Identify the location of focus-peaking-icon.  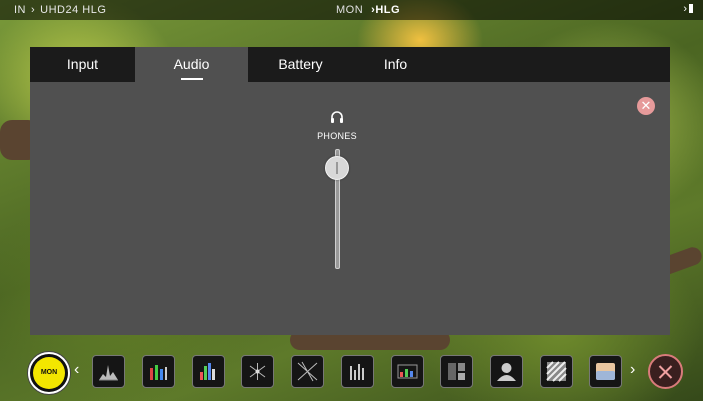
(456, 371).